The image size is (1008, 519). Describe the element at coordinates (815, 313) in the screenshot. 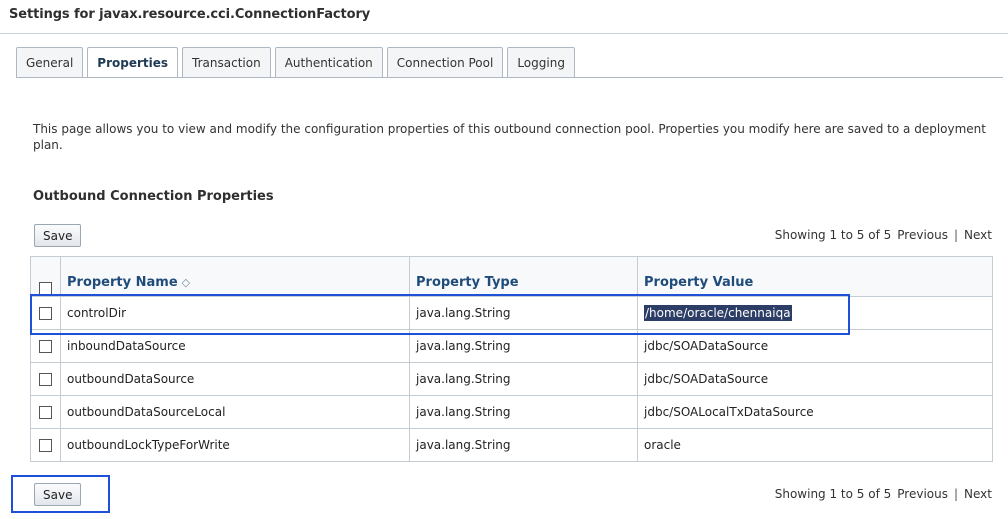

I see `property-value-cell: /home/oracle/chennaiqa` at that location.